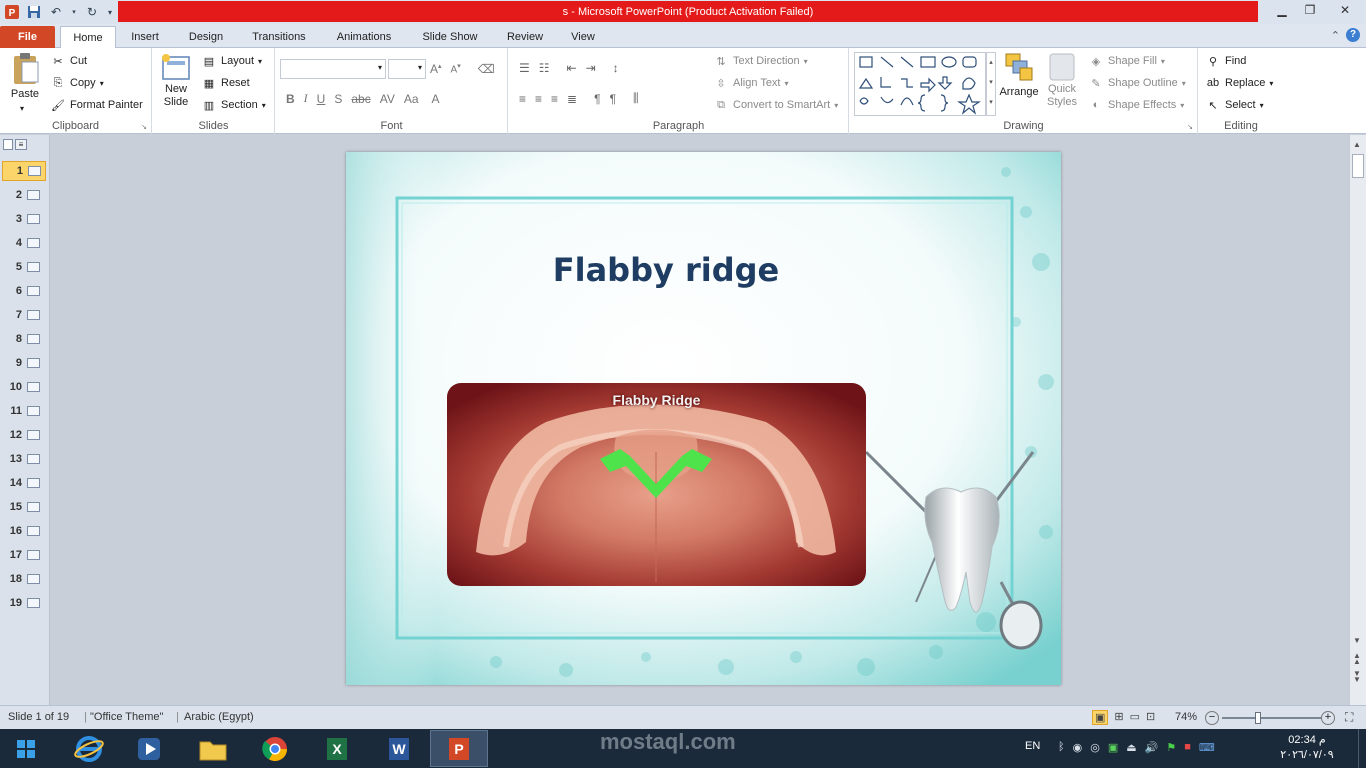 This screenshot has width=1366, height=768. What do you see at coordinates (1171, 747) in the screenshot?
I see `flag-icon: ⚑` at bounding box center [1171, 747].